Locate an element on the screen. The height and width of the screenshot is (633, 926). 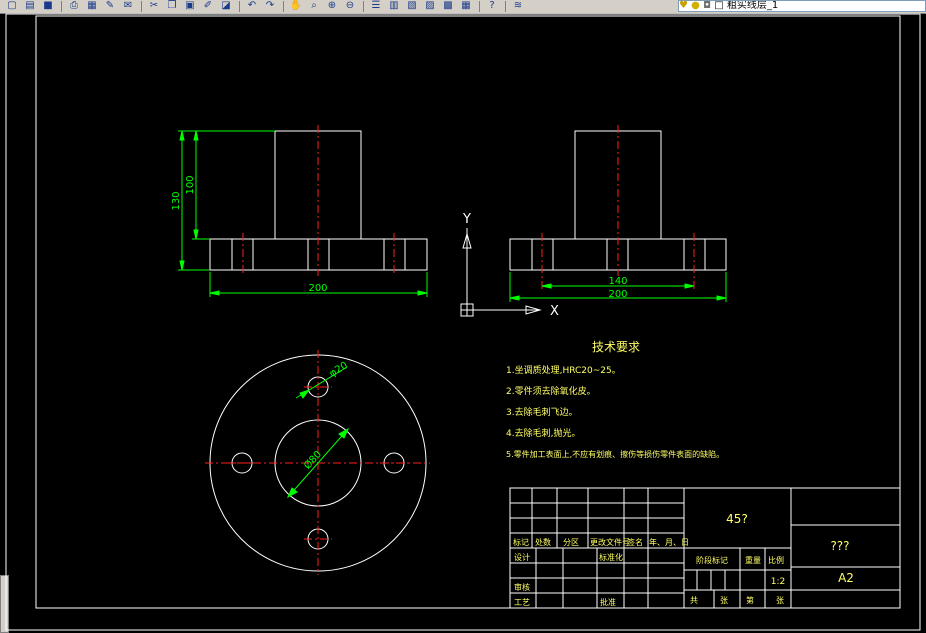
tech-req-item-2: 2.零件须去除氧化皮。 is located at coordinates (551, 391).